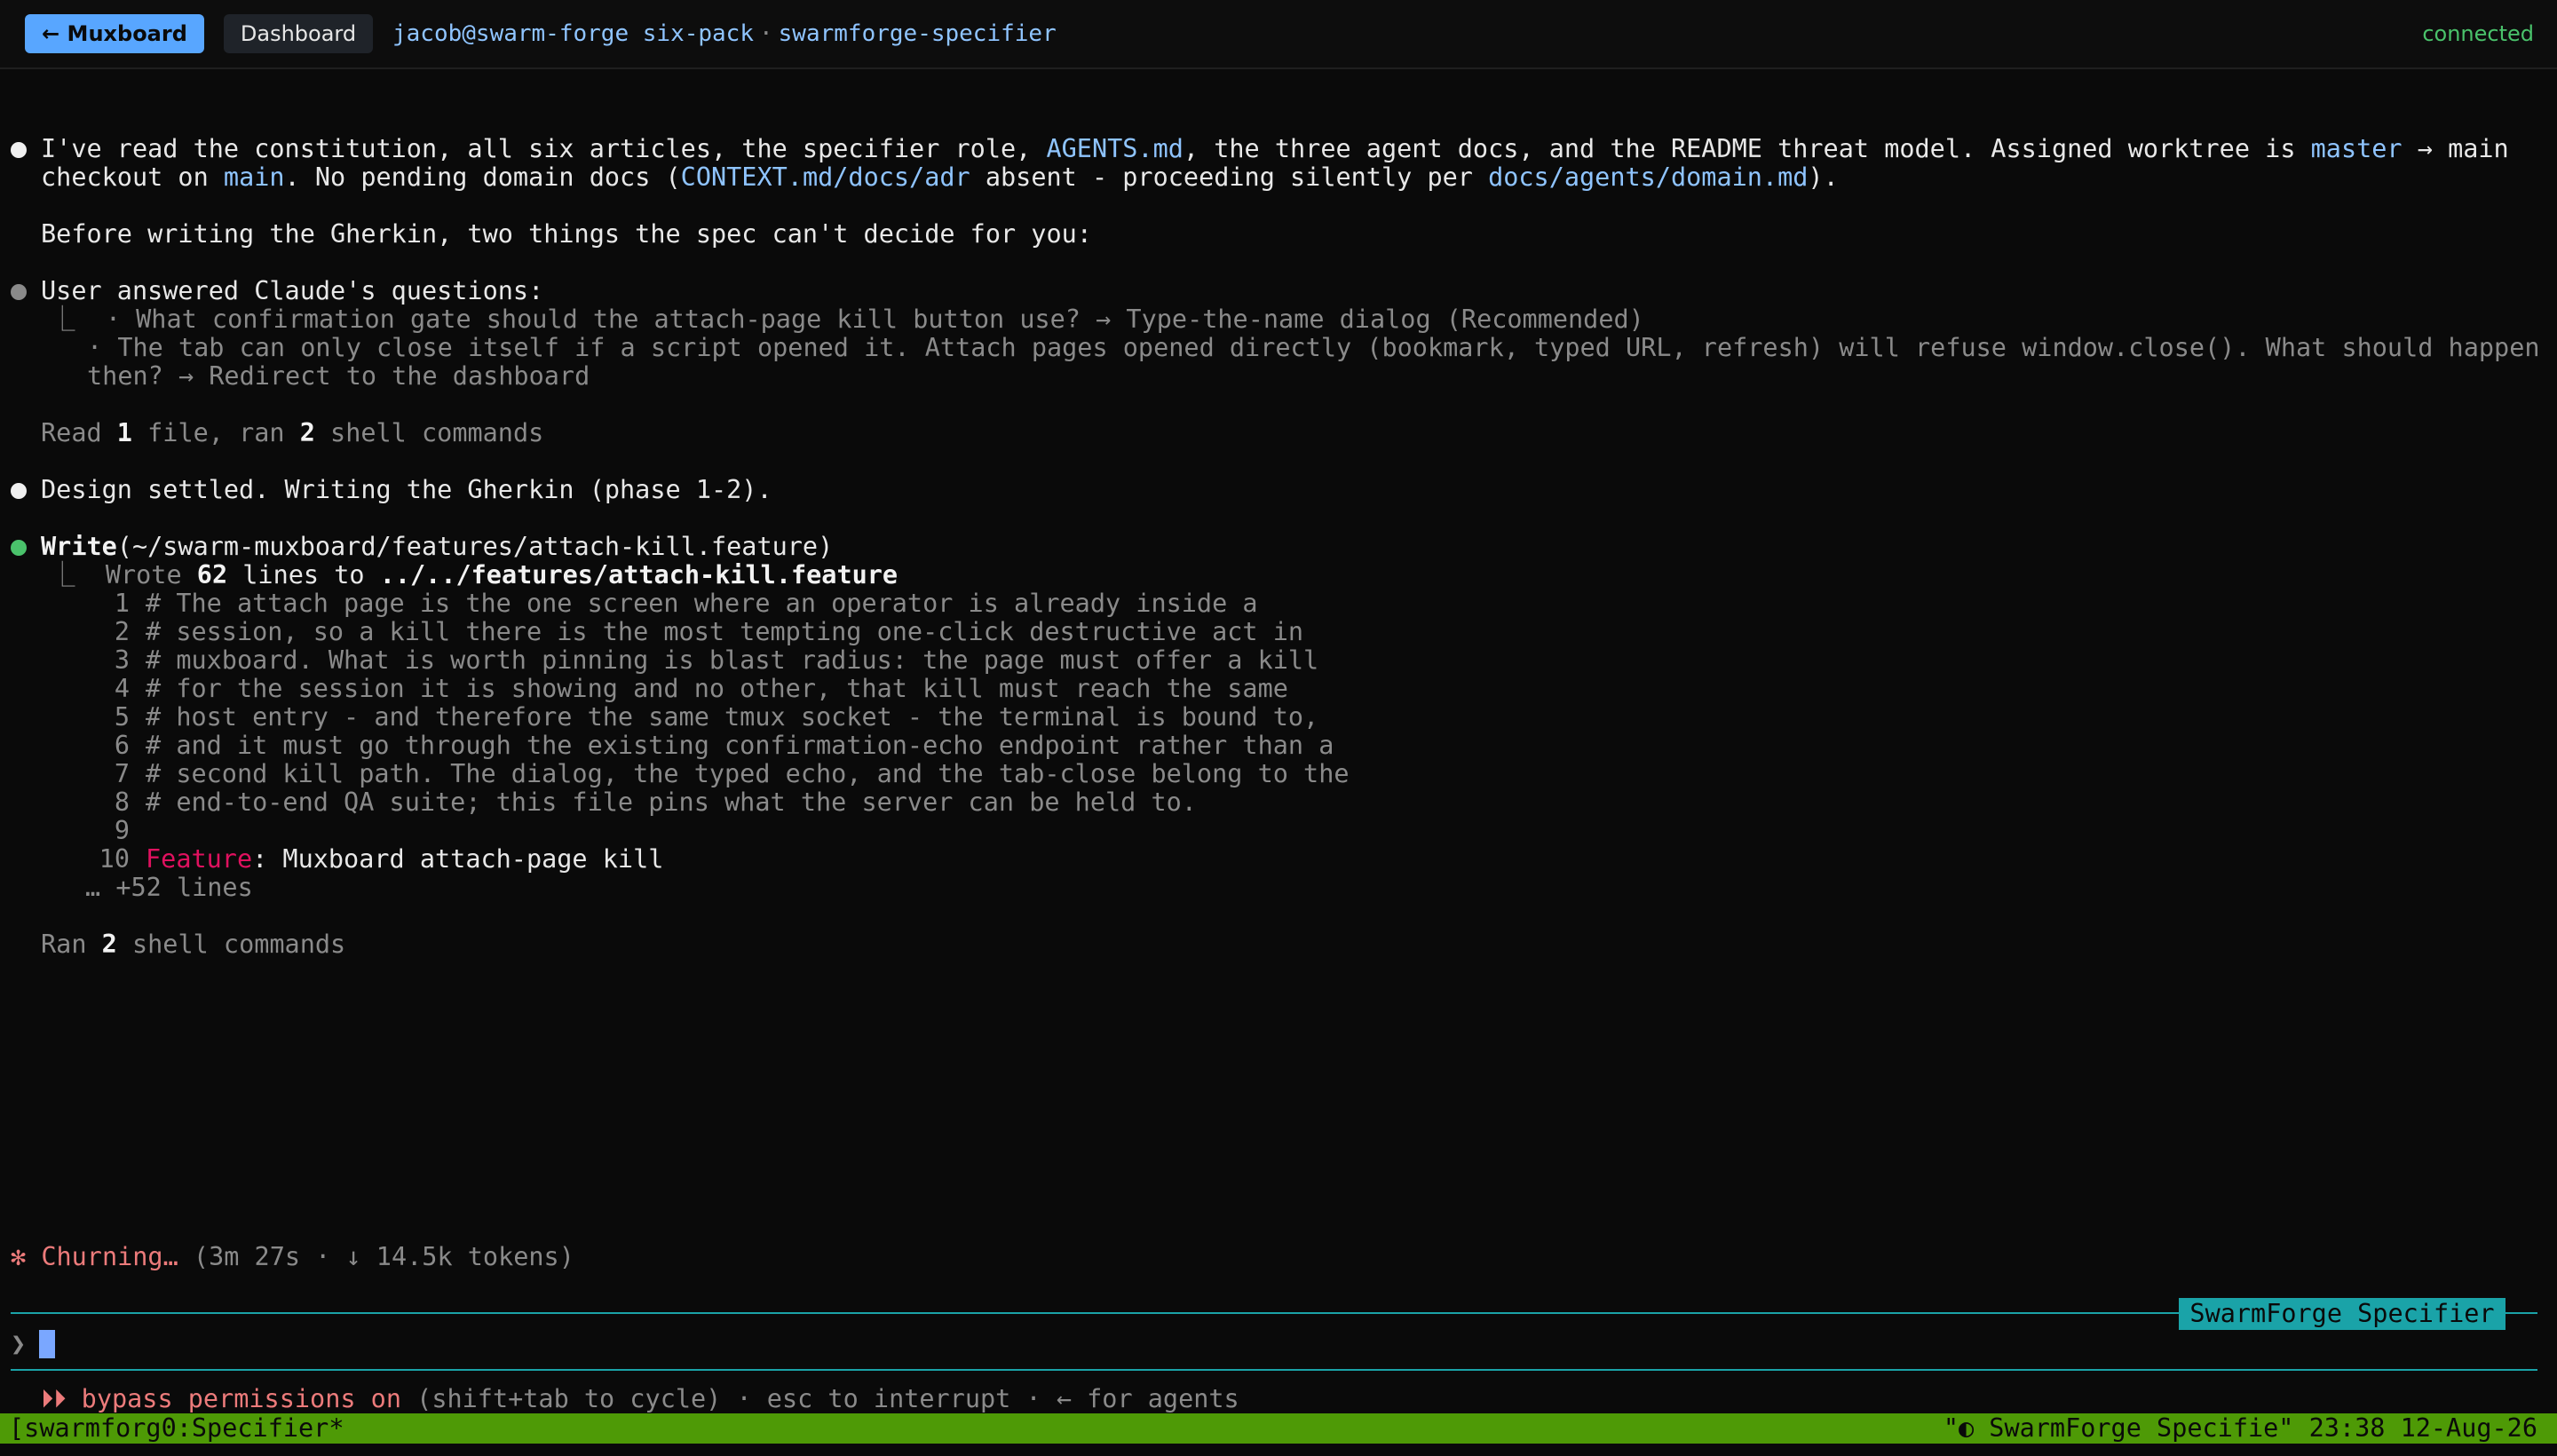 Image resolution: width=2557 pixels, height=1456 pixels. What do you see at coordinates (122, 631) in the screenshot?
I see `line-number: 2` at bounding box center [122, 631].